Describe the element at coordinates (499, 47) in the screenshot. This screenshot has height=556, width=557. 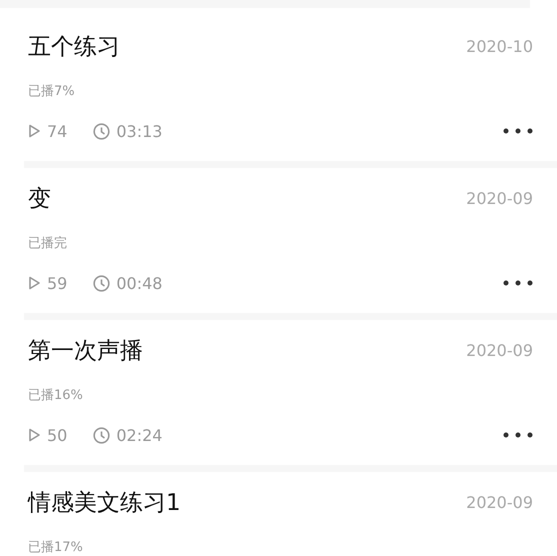
I see `episode-date: 2020-10` at that location.